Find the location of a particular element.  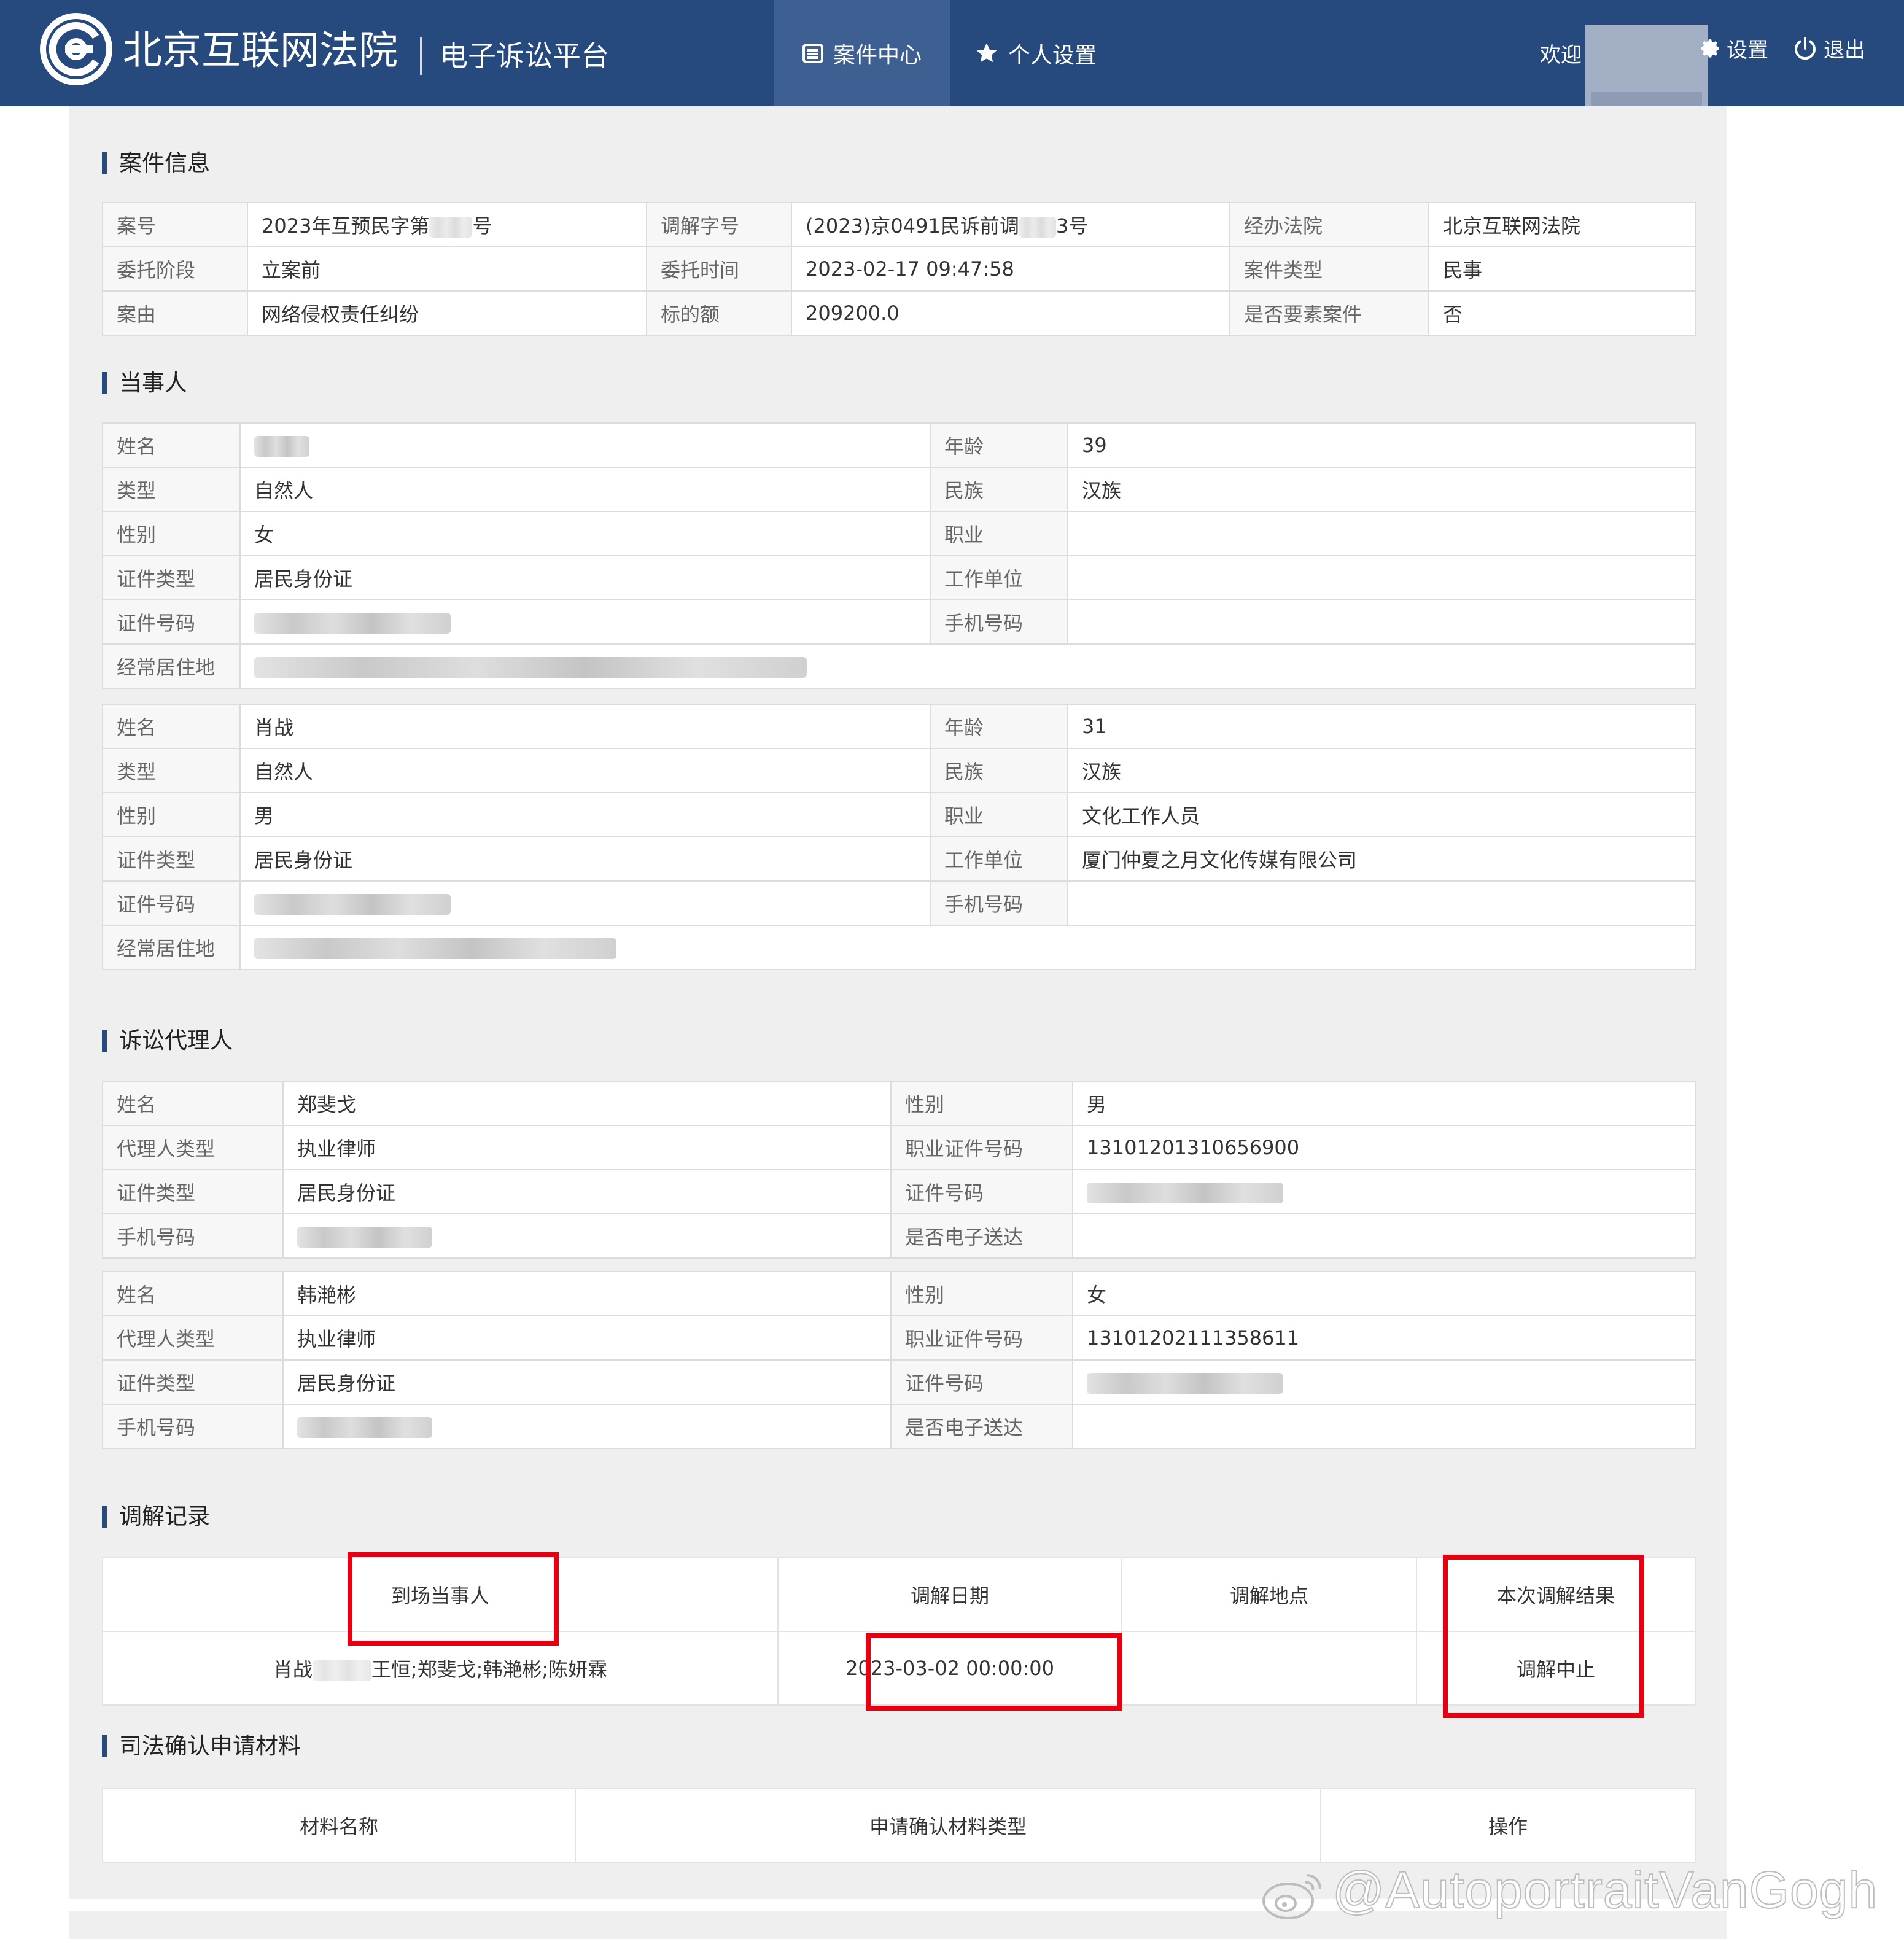

cause-label: 案由 is located at coordinates (175, 313).